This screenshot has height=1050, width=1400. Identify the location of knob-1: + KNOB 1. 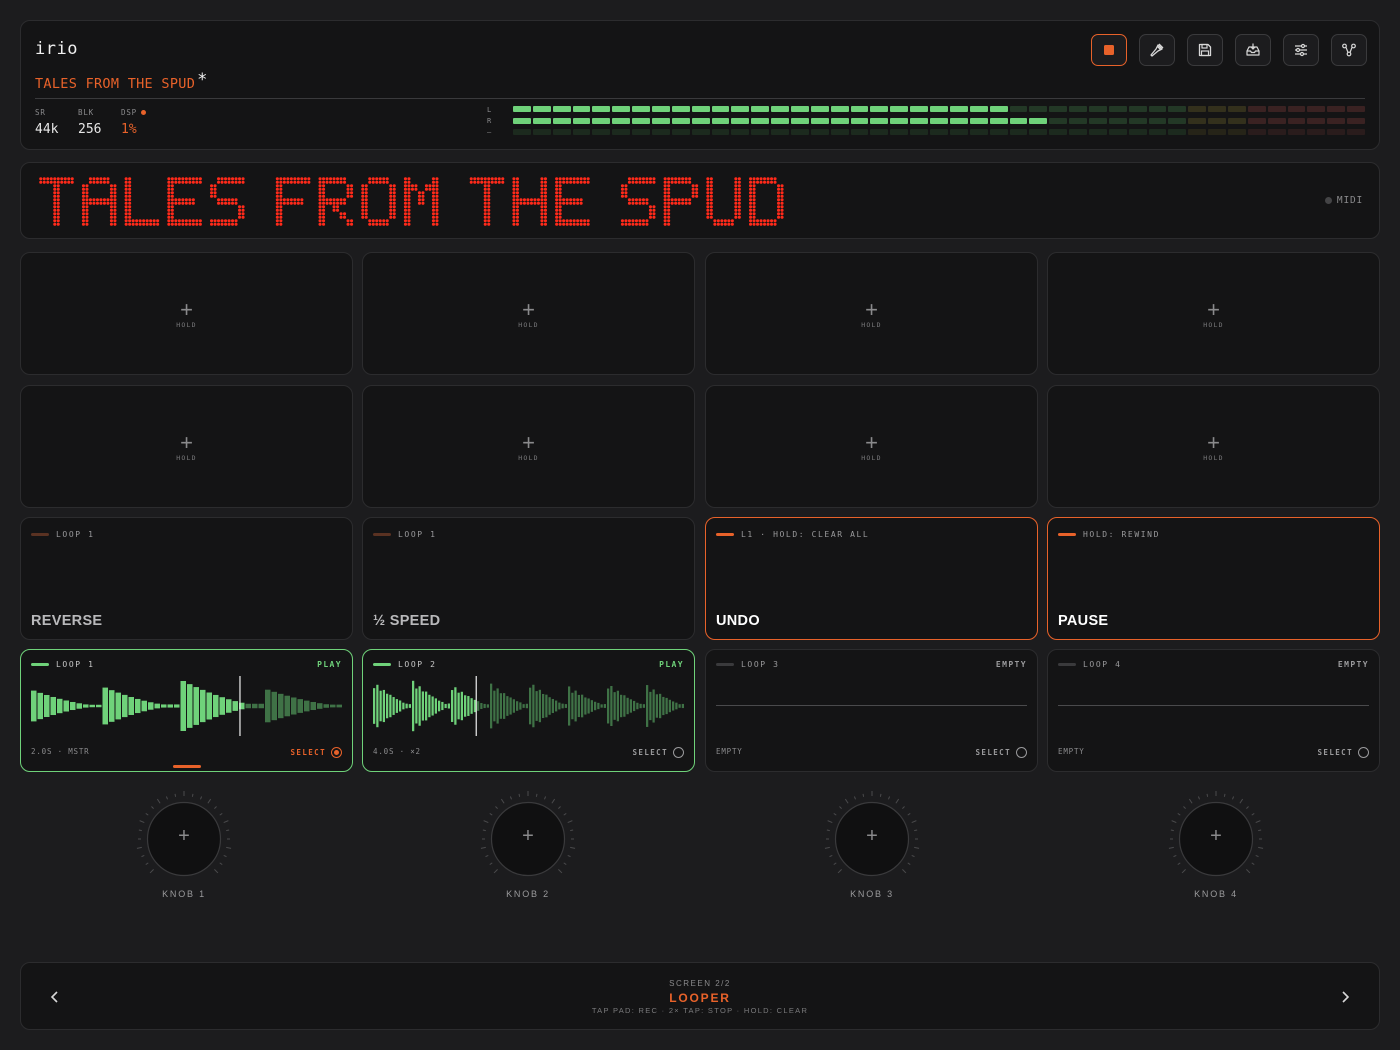
(184, 848).